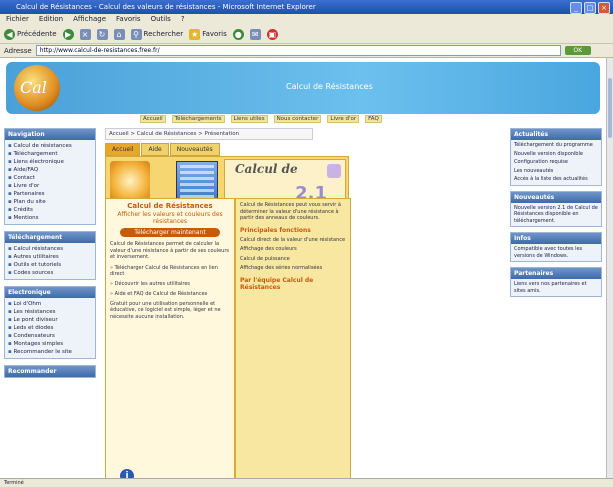 The width and height of the screenshot is (613, 487). I want to click on back-arrow-icon: ◀, so click(9, 34).